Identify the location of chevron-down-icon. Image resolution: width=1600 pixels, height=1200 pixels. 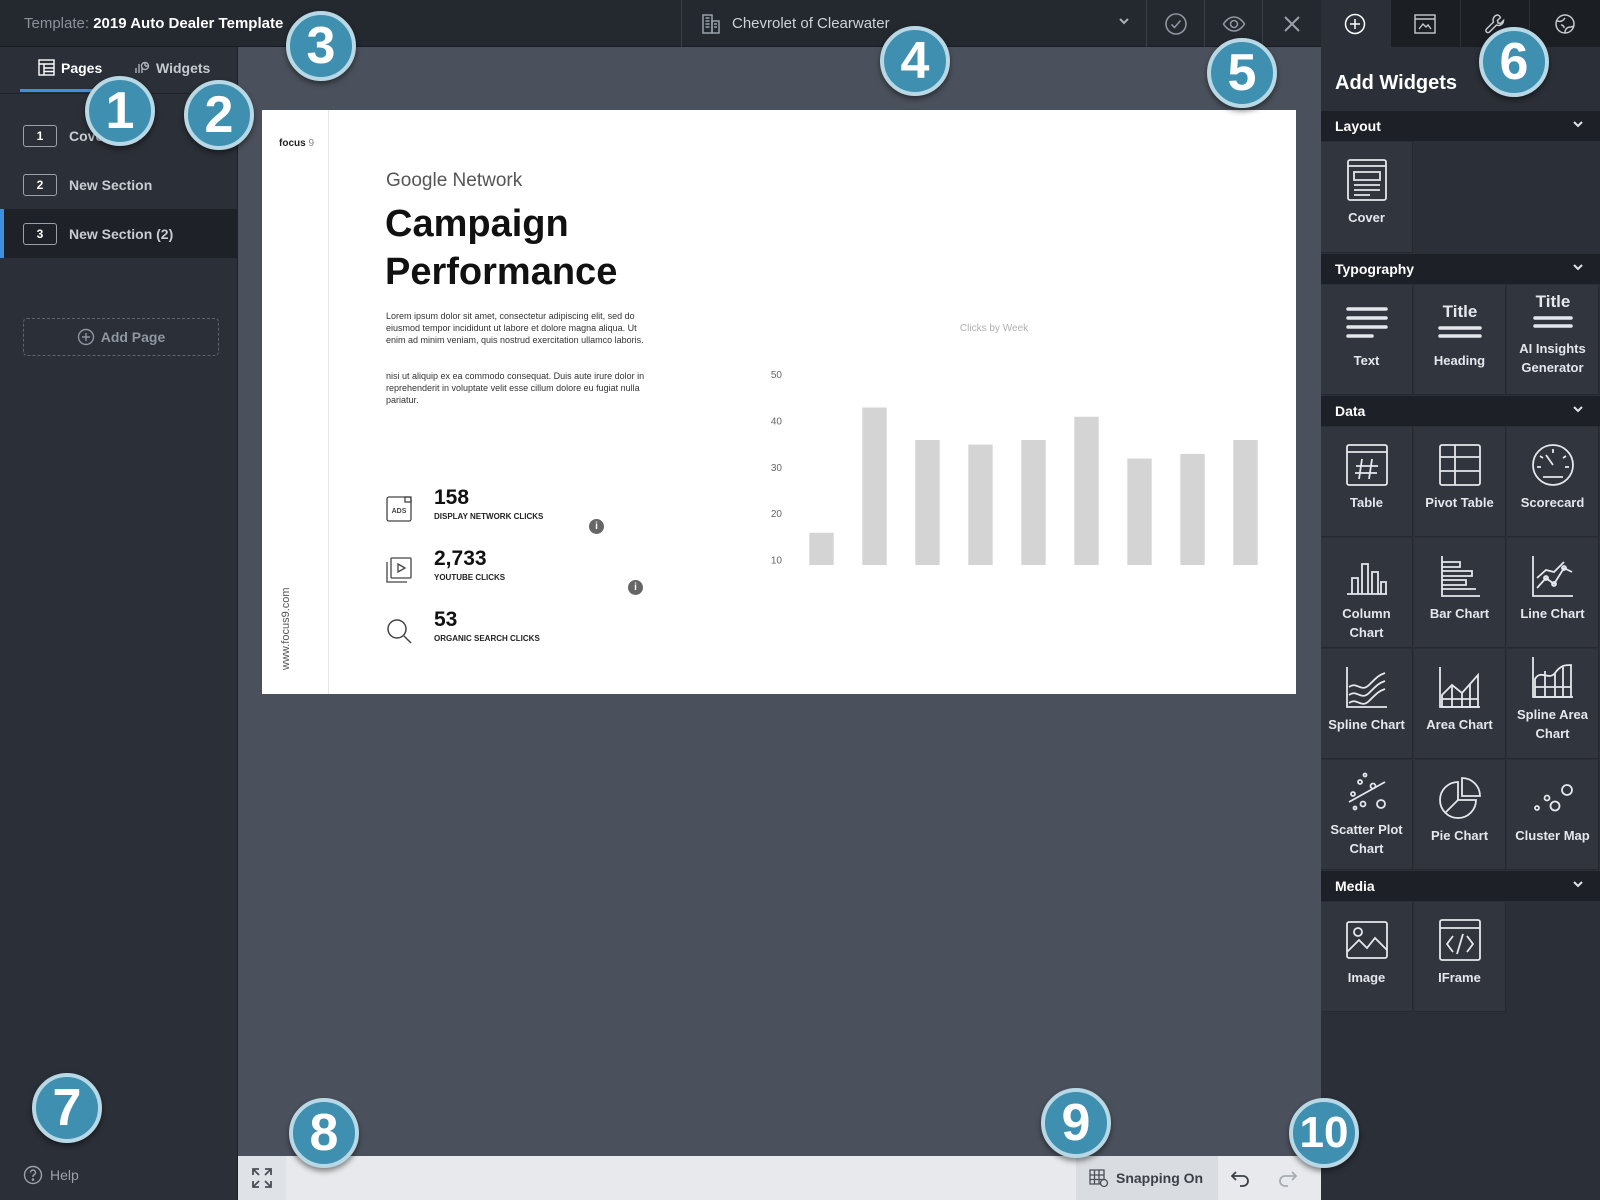
(1578, 267).